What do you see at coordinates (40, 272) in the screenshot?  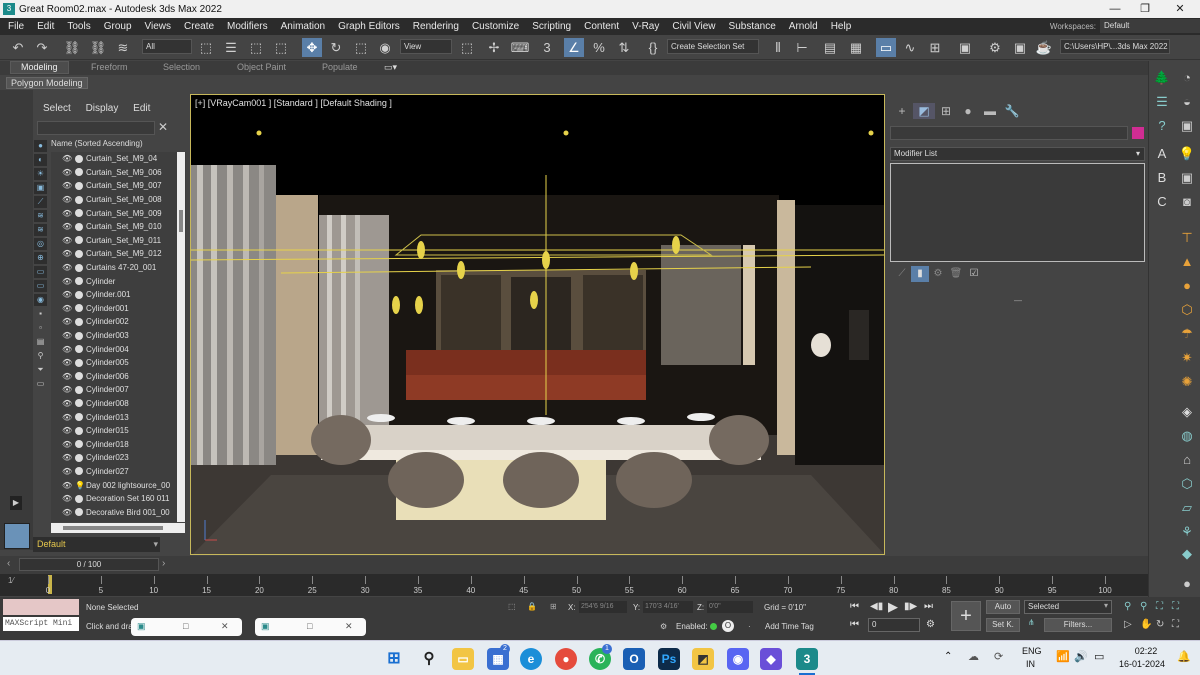 I see `filter-containers-icon: ▭` at bounding box center [40, 272].